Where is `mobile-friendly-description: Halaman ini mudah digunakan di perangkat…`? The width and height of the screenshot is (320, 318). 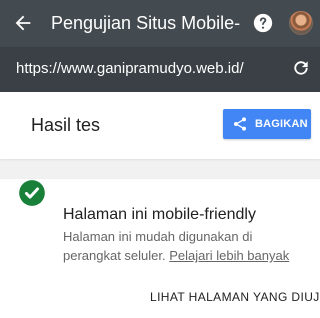 mobile-friendly-description: Halaman ini mudah digunakan di perangkat… is located at coordinates (180, 246).